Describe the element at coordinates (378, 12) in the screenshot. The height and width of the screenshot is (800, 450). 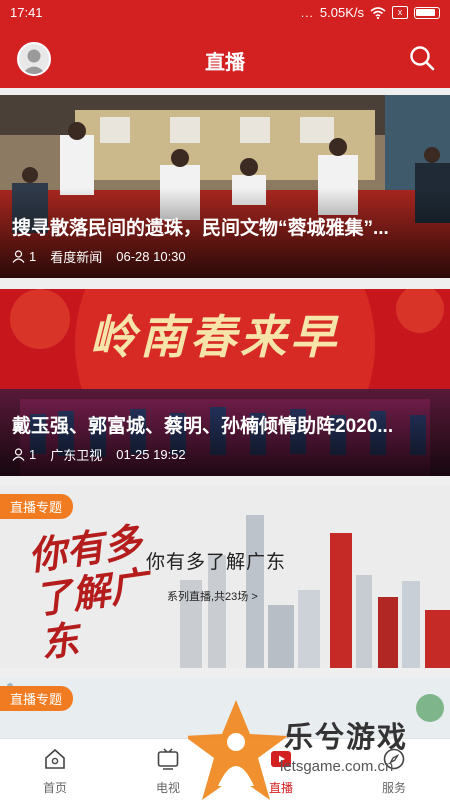
I see `wifi-icon` at that location.